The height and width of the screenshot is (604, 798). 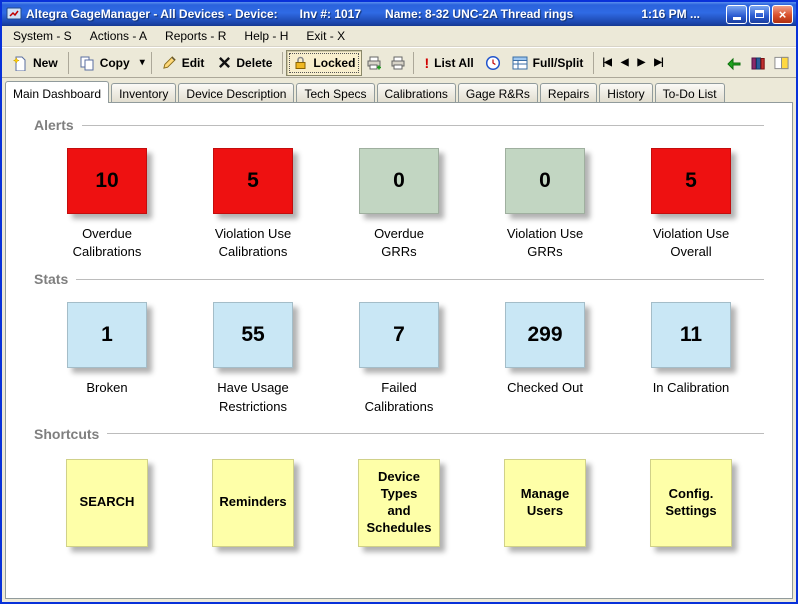 I want to click on tile-value: 299, so click(x=545, y=335).